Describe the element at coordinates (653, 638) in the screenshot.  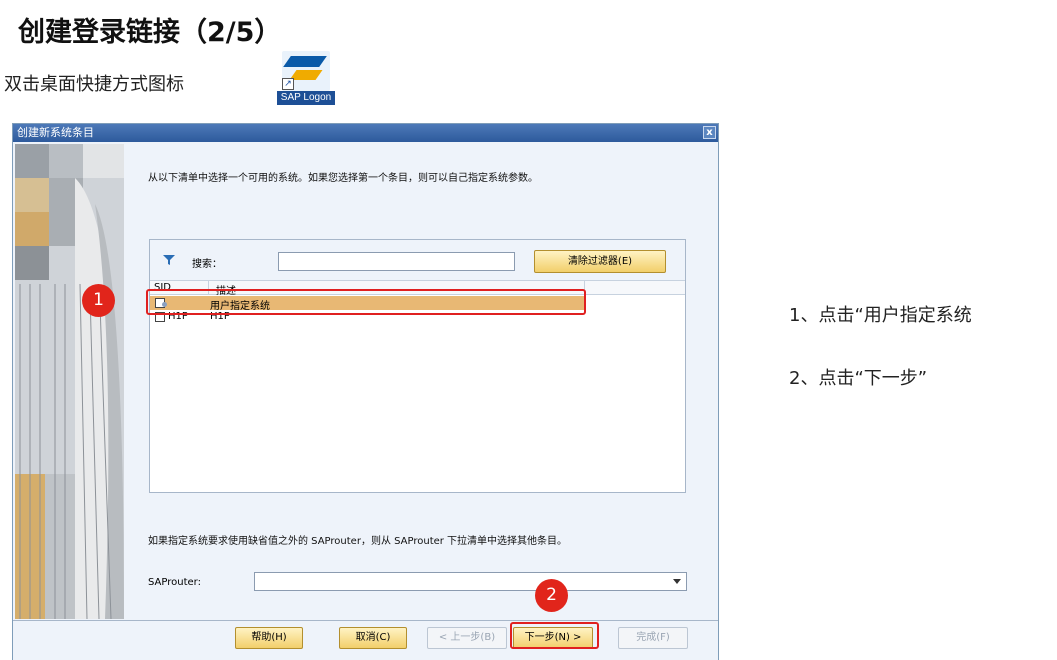
I see `finish-button: 完成(F)` at that location.